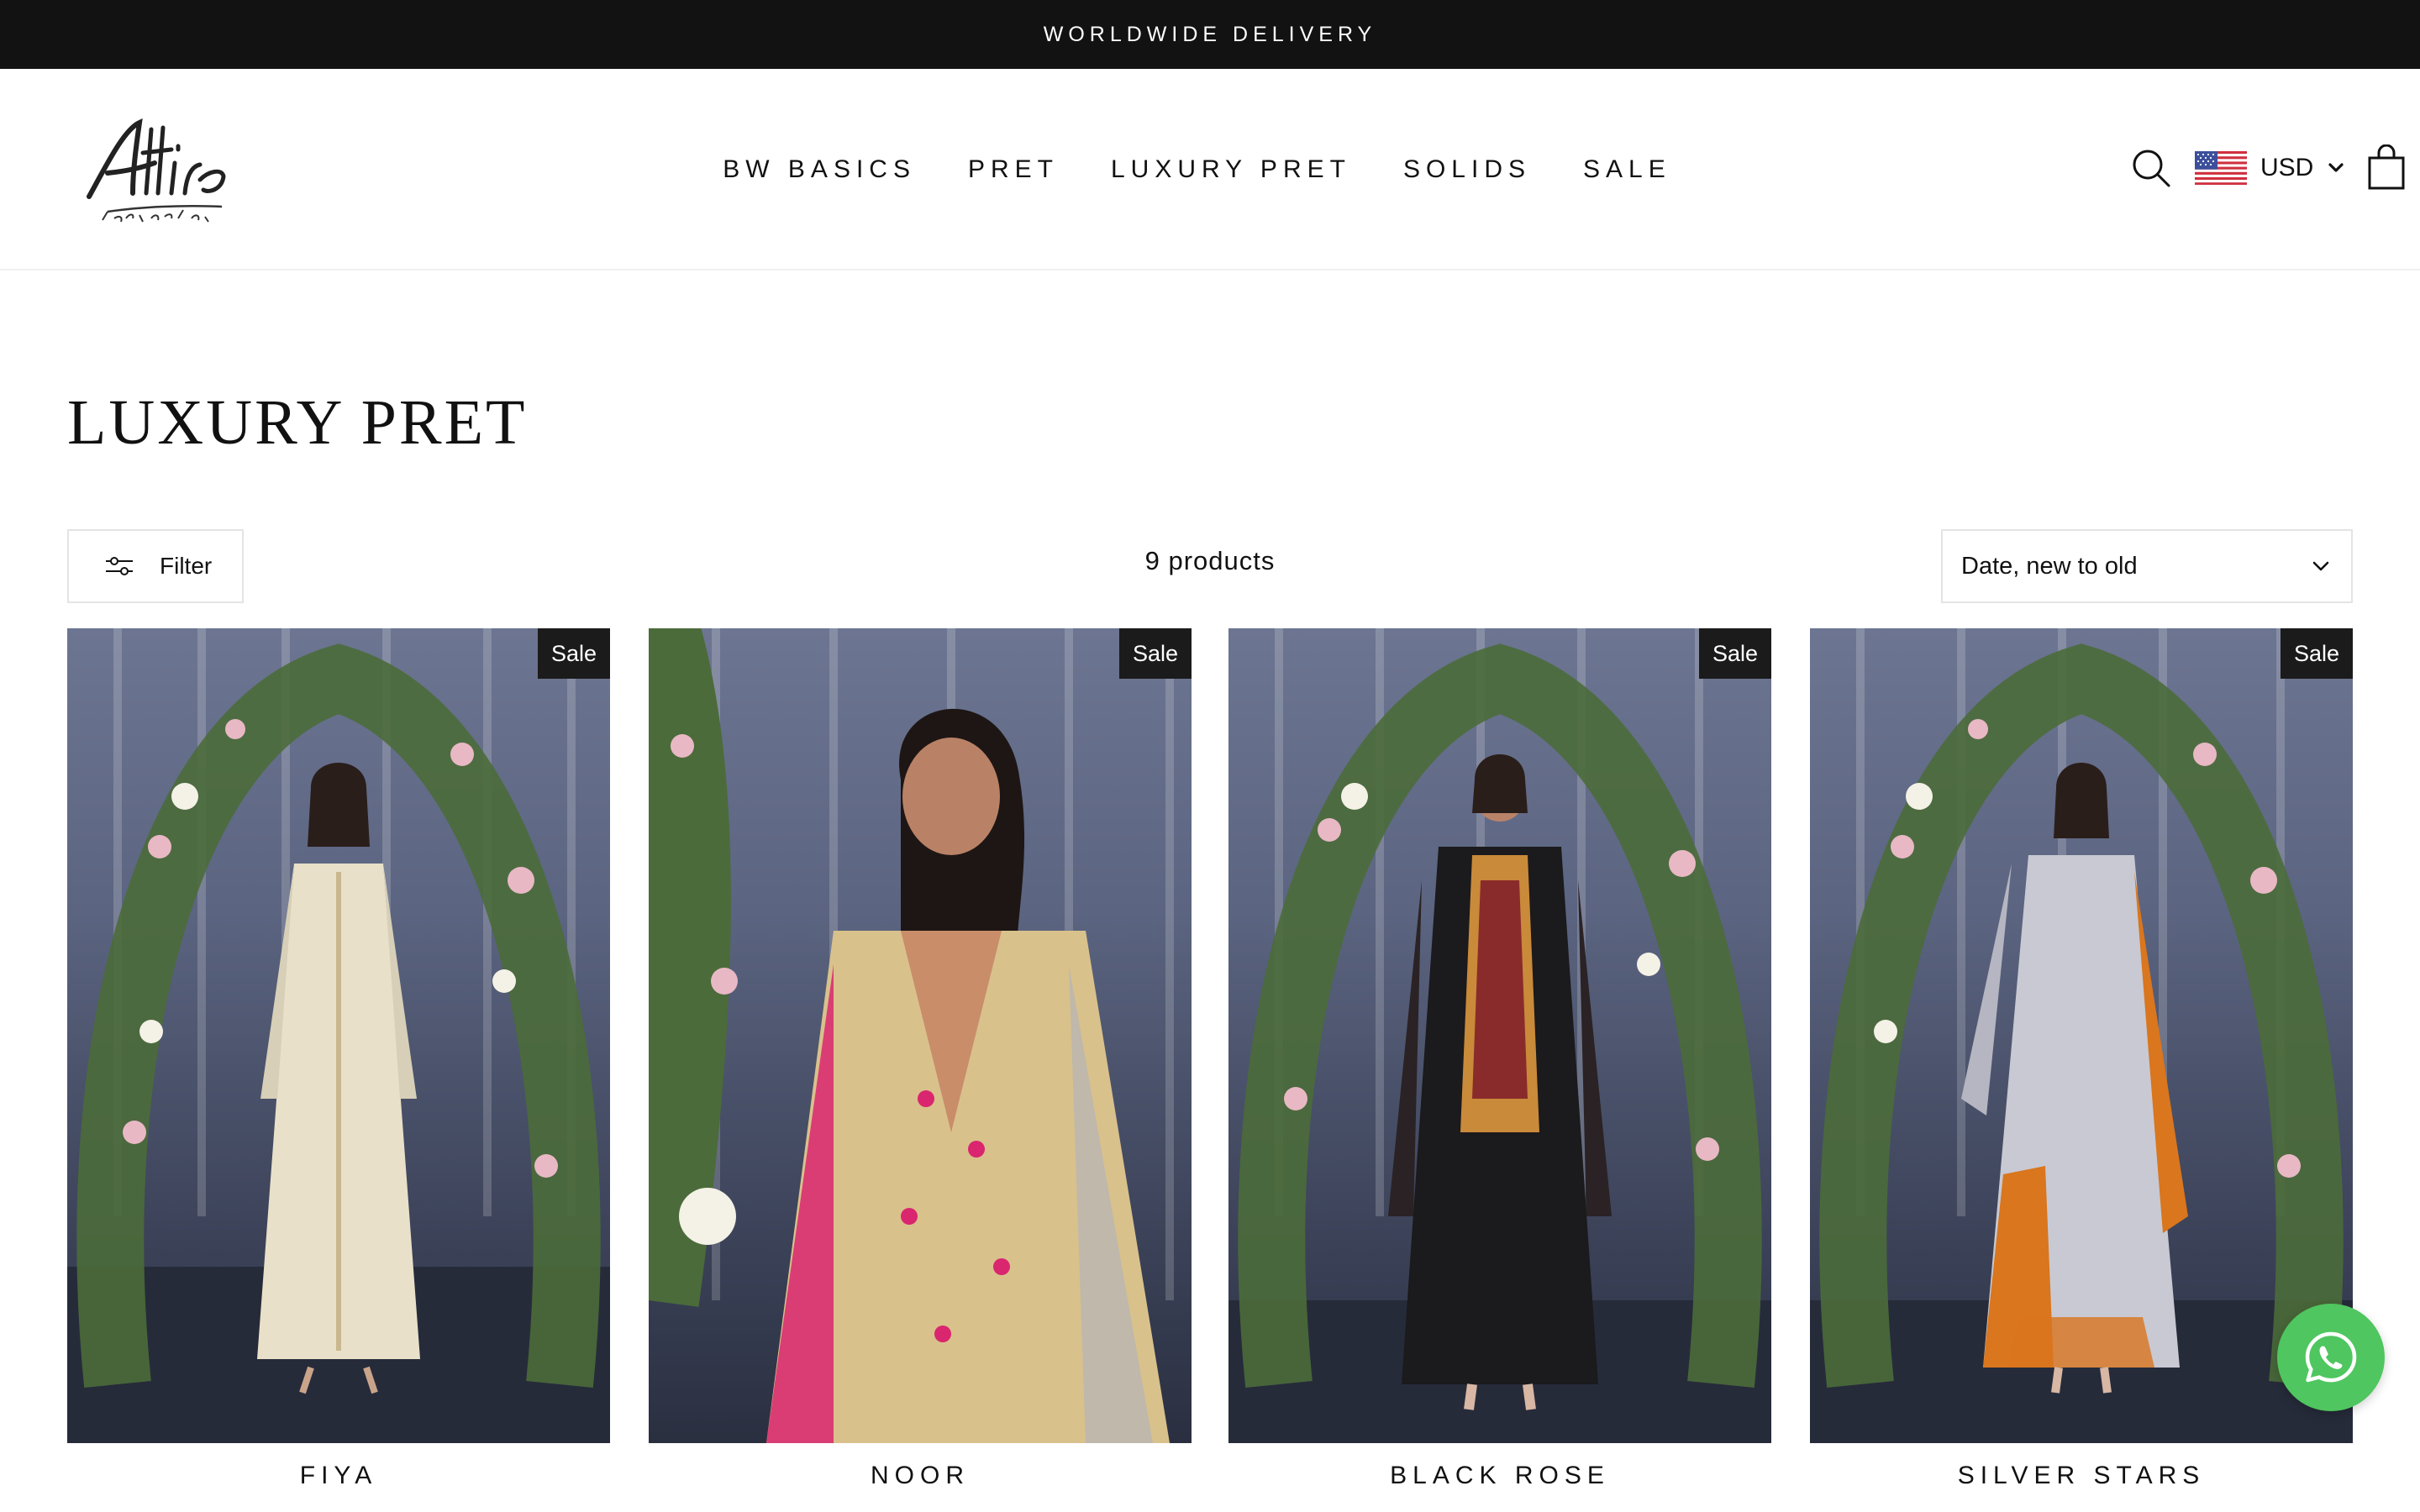  What do you see at coordinates (1467, 169) in the screenshot?
I see `nav-solids: SOLIDS` at bounding box center [1467, 169].